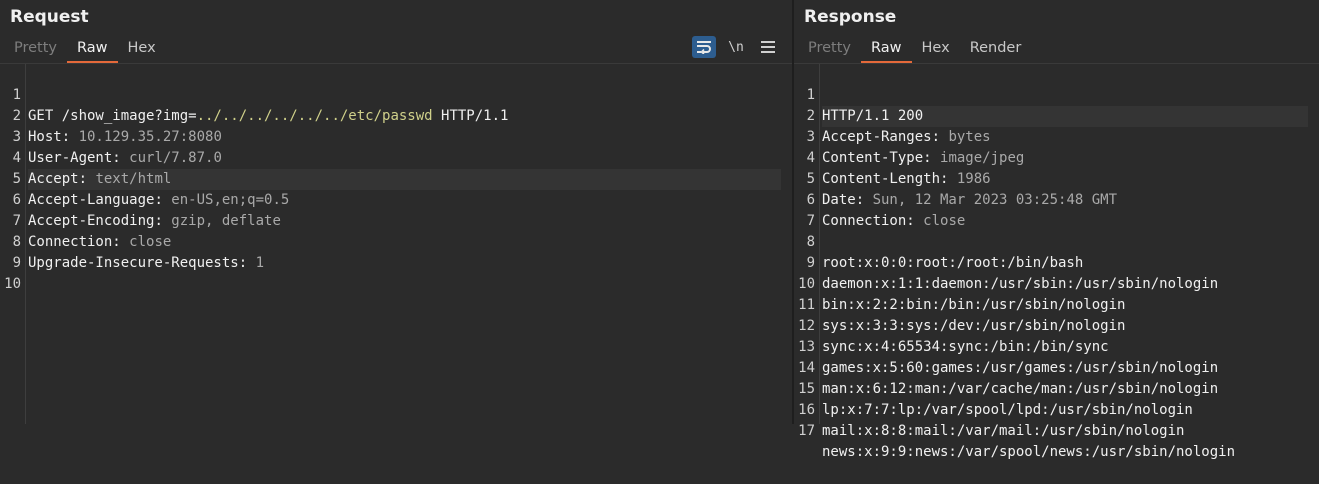 Image resolution: width=1319 pixels, height=484 pixels. Describe the element at coordinates (396, 178) in the screenshot. I see `header-line: 5 Accept-Language: en-US,en;q=0.5` at that location.